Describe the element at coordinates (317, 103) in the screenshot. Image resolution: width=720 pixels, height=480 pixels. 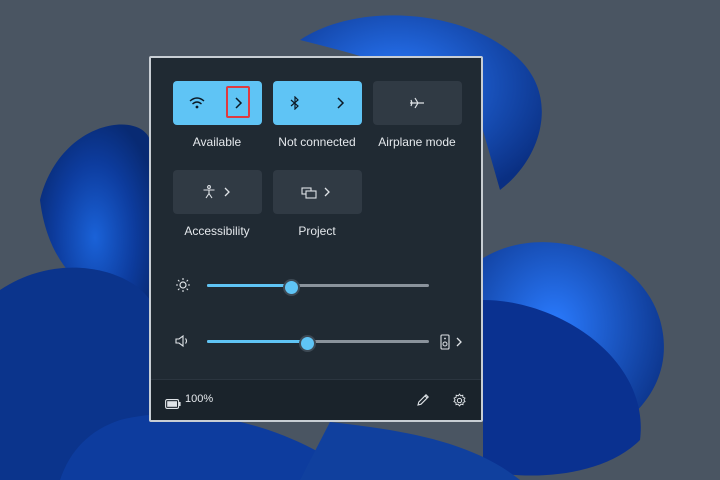
I see `bluetooth-tile` at that location.